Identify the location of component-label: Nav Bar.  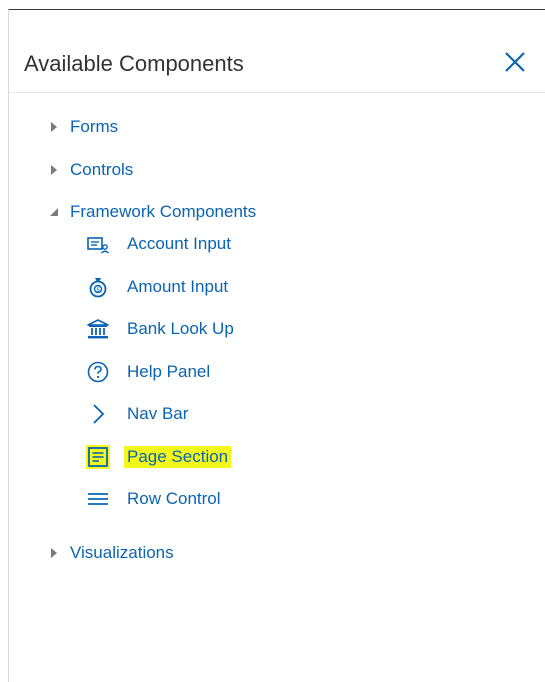
(157, 414).